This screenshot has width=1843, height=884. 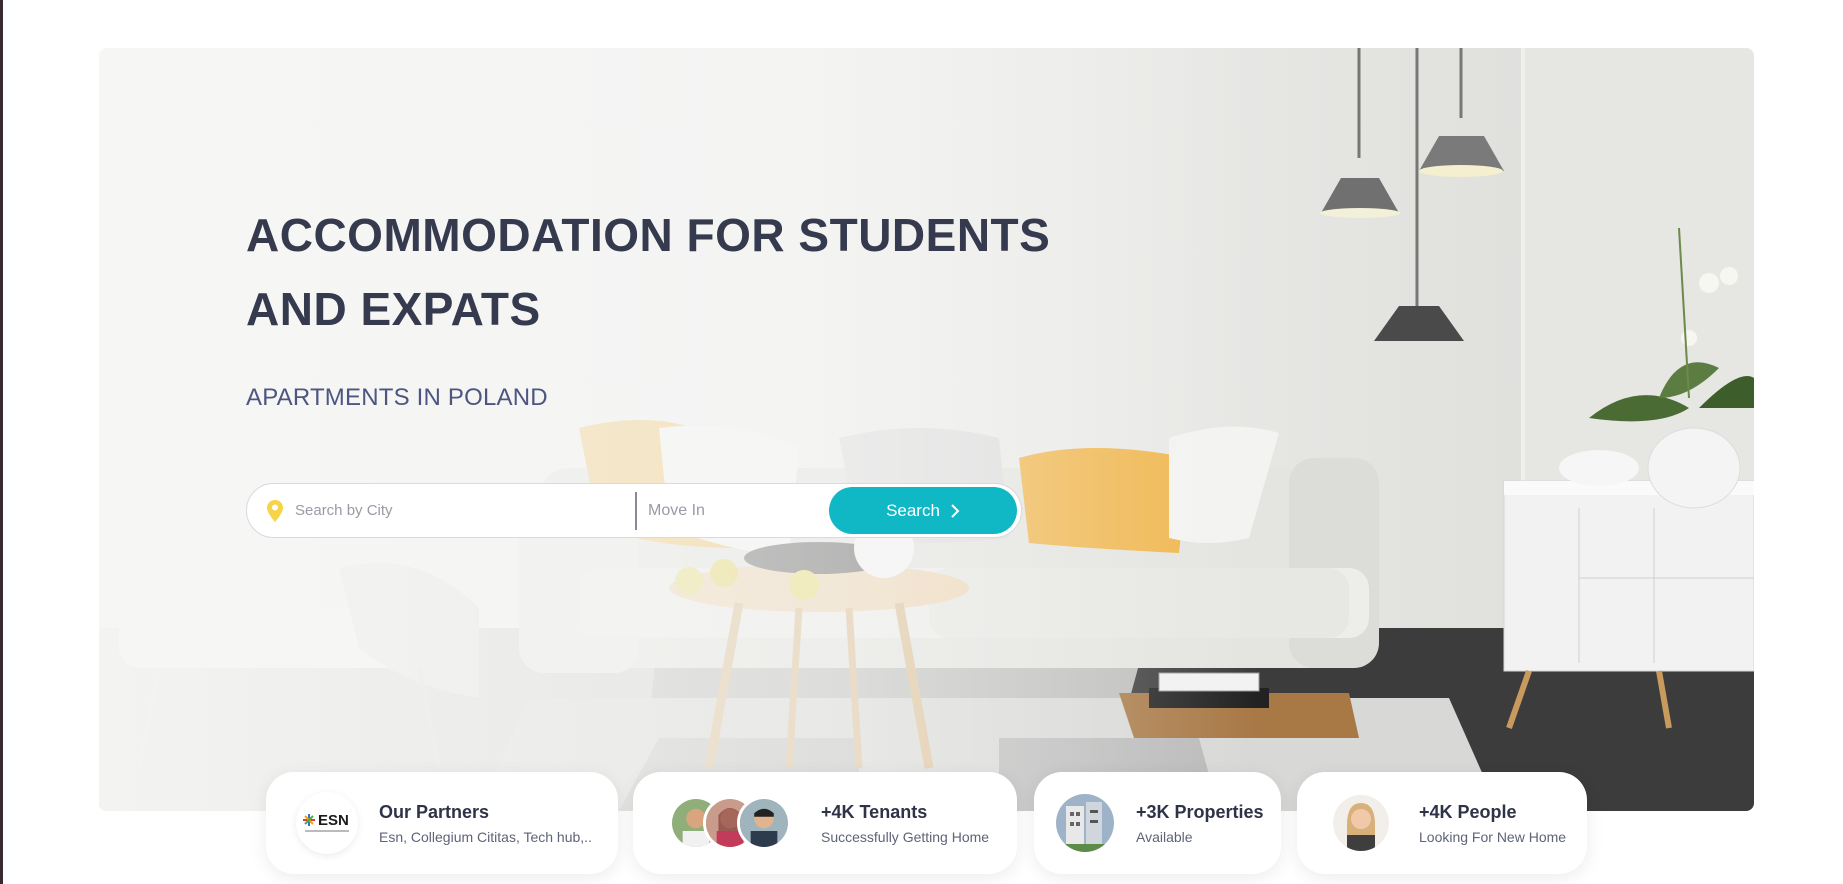 What do you see at coordinates (1085, 823) in the screenshot?
I see `building-icon` at bounding box center [1085, 823].